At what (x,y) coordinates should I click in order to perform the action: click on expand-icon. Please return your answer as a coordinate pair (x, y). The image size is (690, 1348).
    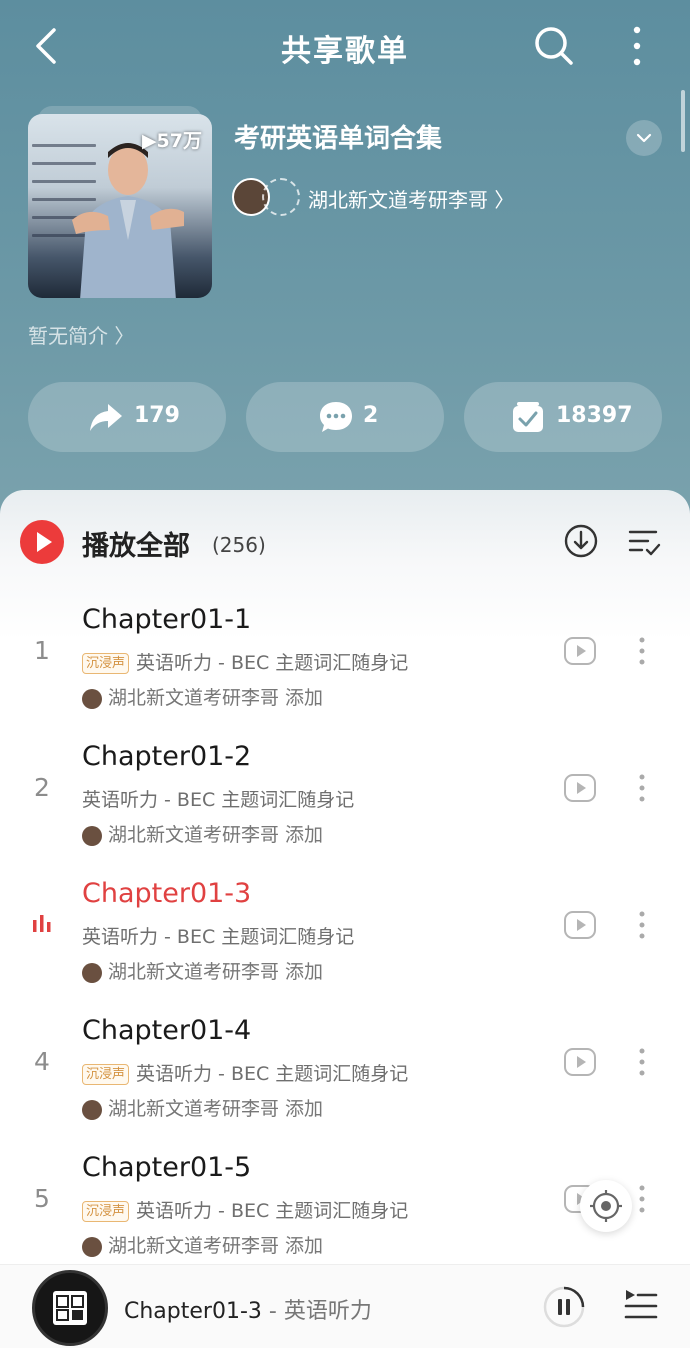
    Looking at the image, I should click on (644, 138).